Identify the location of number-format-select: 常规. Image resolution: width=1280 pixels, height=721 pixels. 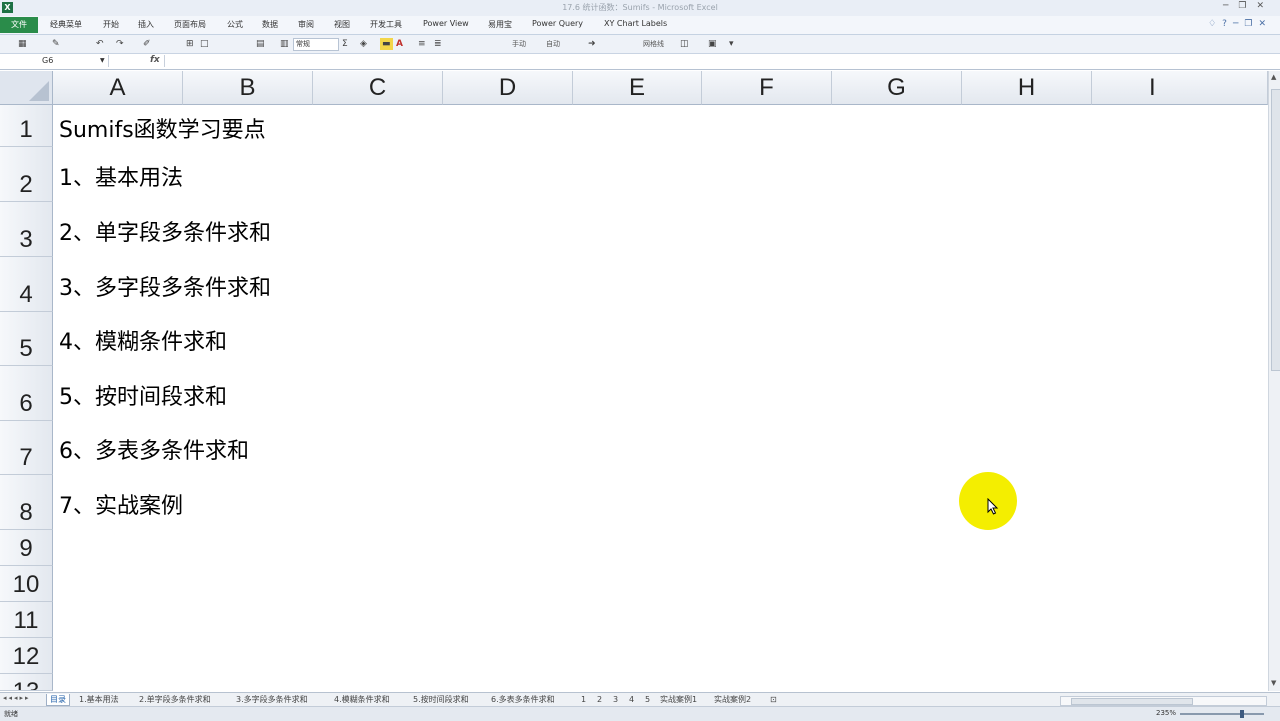
(316, 44).